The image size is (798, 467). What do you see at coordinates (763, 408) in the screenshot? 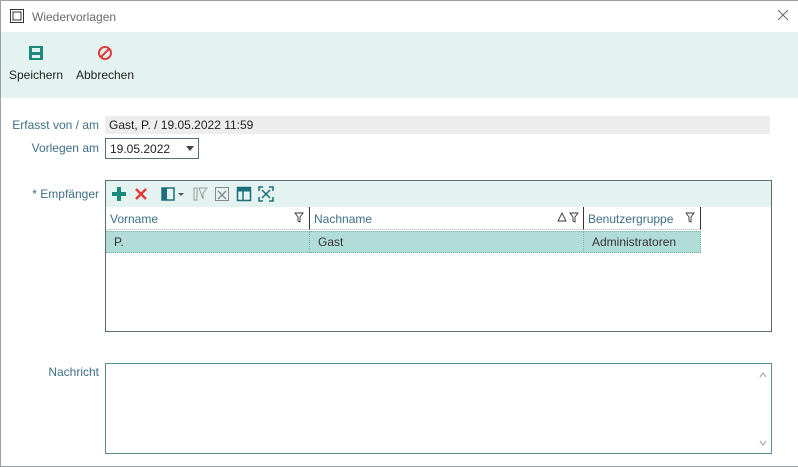
I see `scrollbar` at bounding box center [763, 408].